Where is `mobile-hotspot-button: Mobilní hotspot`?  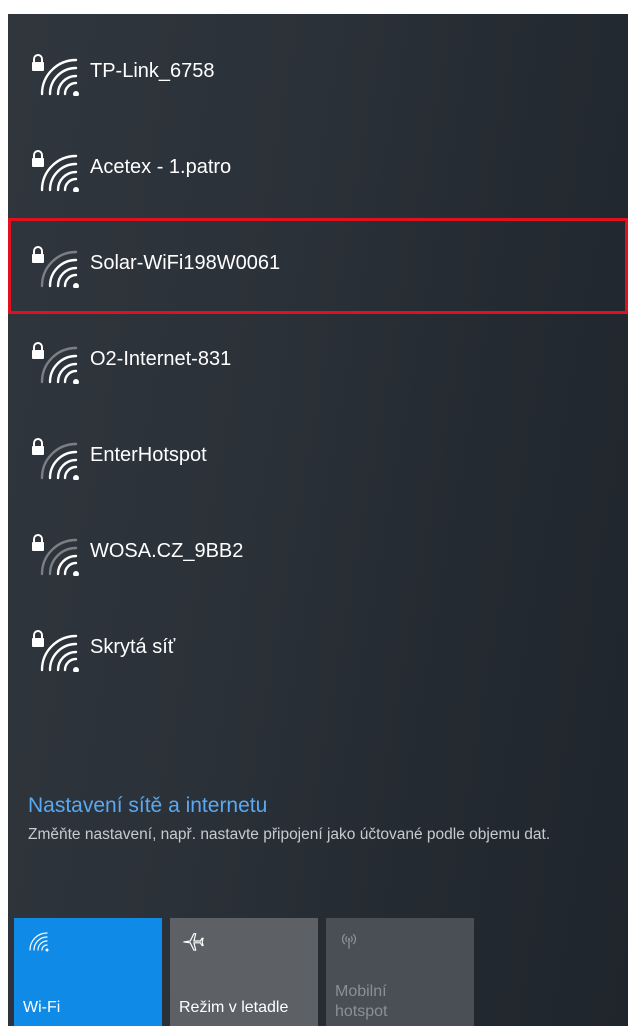 mobile-hotspot-button: Mobilní hotspot is located at coordinates (400, 972).